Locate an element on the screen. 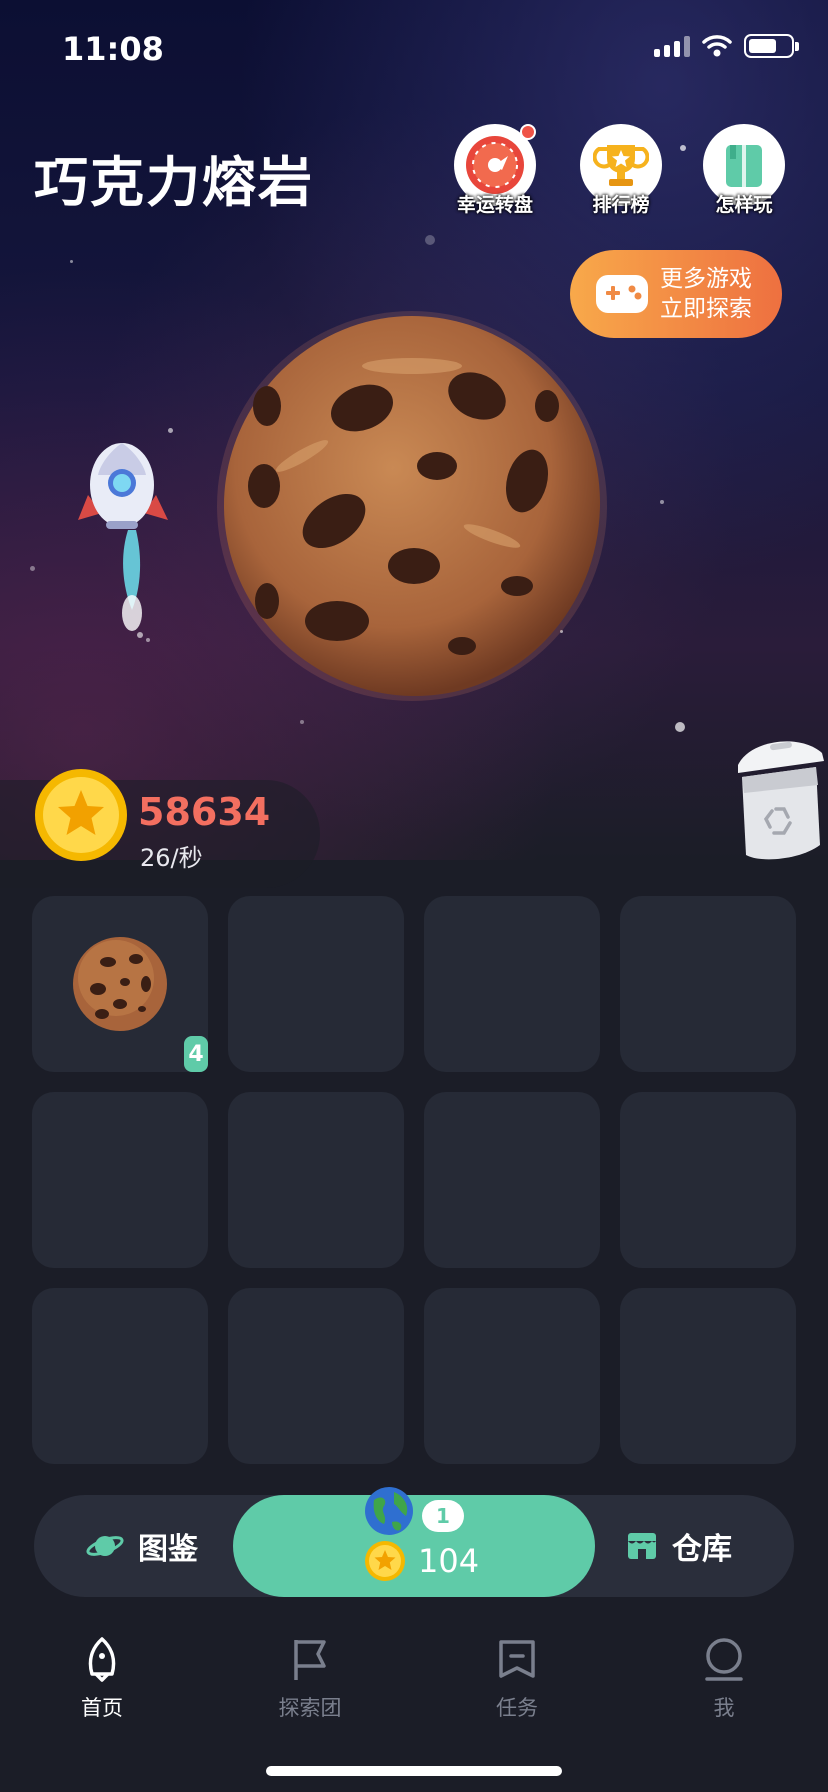 The height and width of the screenshot is (1792, 828). more-games-line2: 立即探索 is located at coordinates (706, 309).